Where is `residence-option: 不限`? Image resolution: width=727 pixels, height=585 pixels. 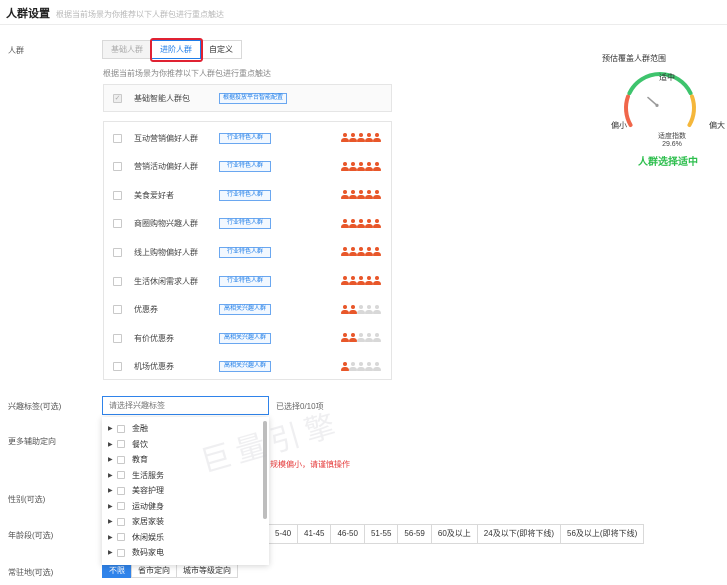 residence-option: 不限 is located at coordinates (117, 570).